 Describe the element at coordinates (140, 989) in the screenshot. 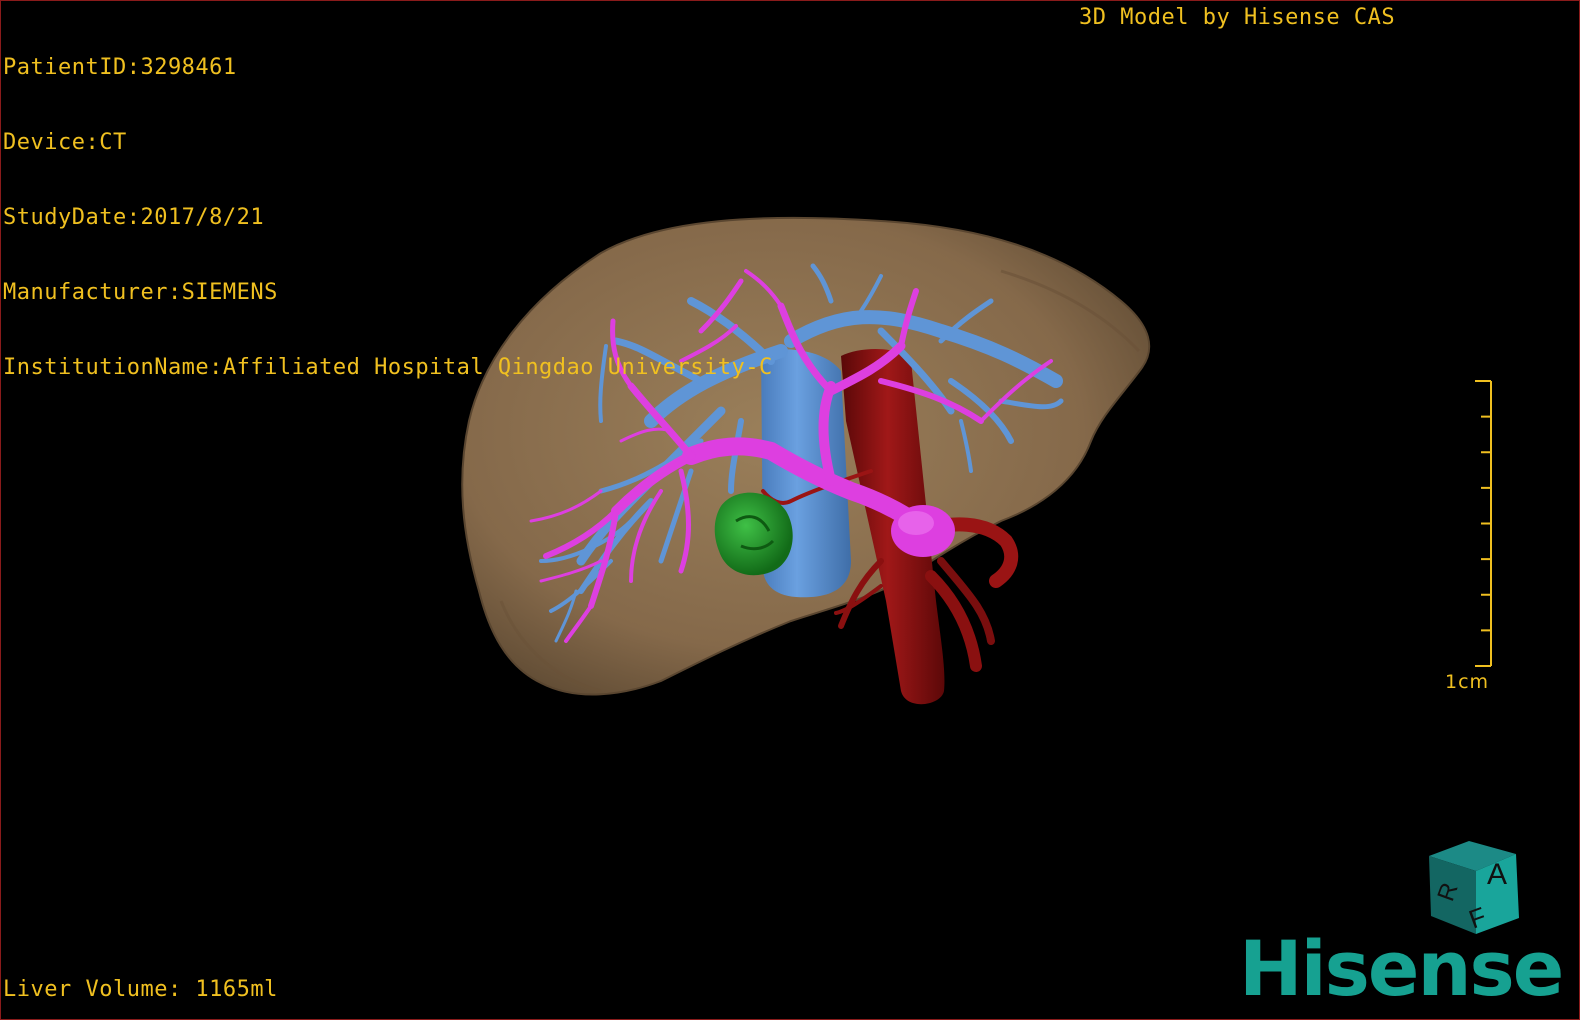

I see `liver-volume-text: Liver Volume: 1165ml` at that location.